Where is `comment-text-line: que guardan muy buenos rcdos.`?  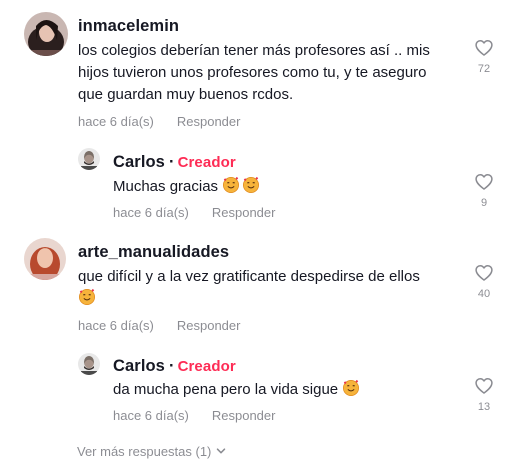
comment-text-line: que guardan muy buenos rcdos. is located at coordinates (186, 94).